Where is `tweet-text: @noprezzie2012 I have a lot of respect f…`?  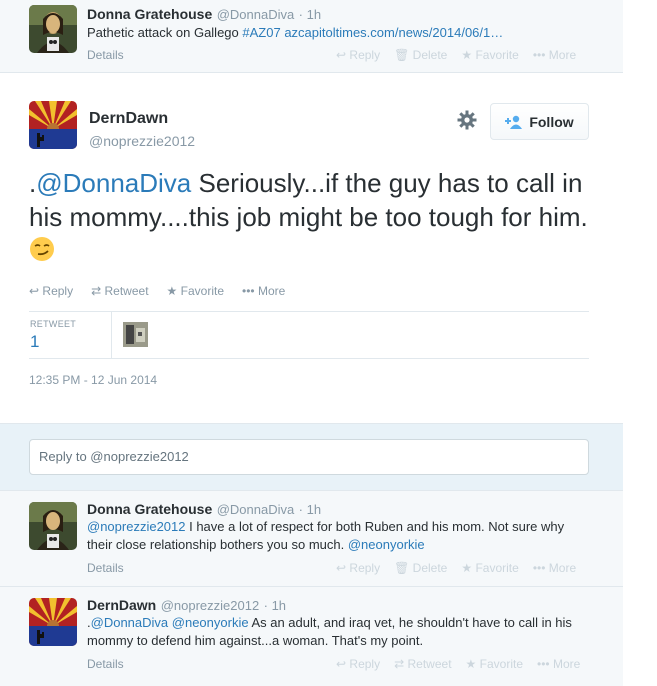
tweet-text: @noprezzie2012 I have a lot of respect f… is located at coordinates (337, 536).